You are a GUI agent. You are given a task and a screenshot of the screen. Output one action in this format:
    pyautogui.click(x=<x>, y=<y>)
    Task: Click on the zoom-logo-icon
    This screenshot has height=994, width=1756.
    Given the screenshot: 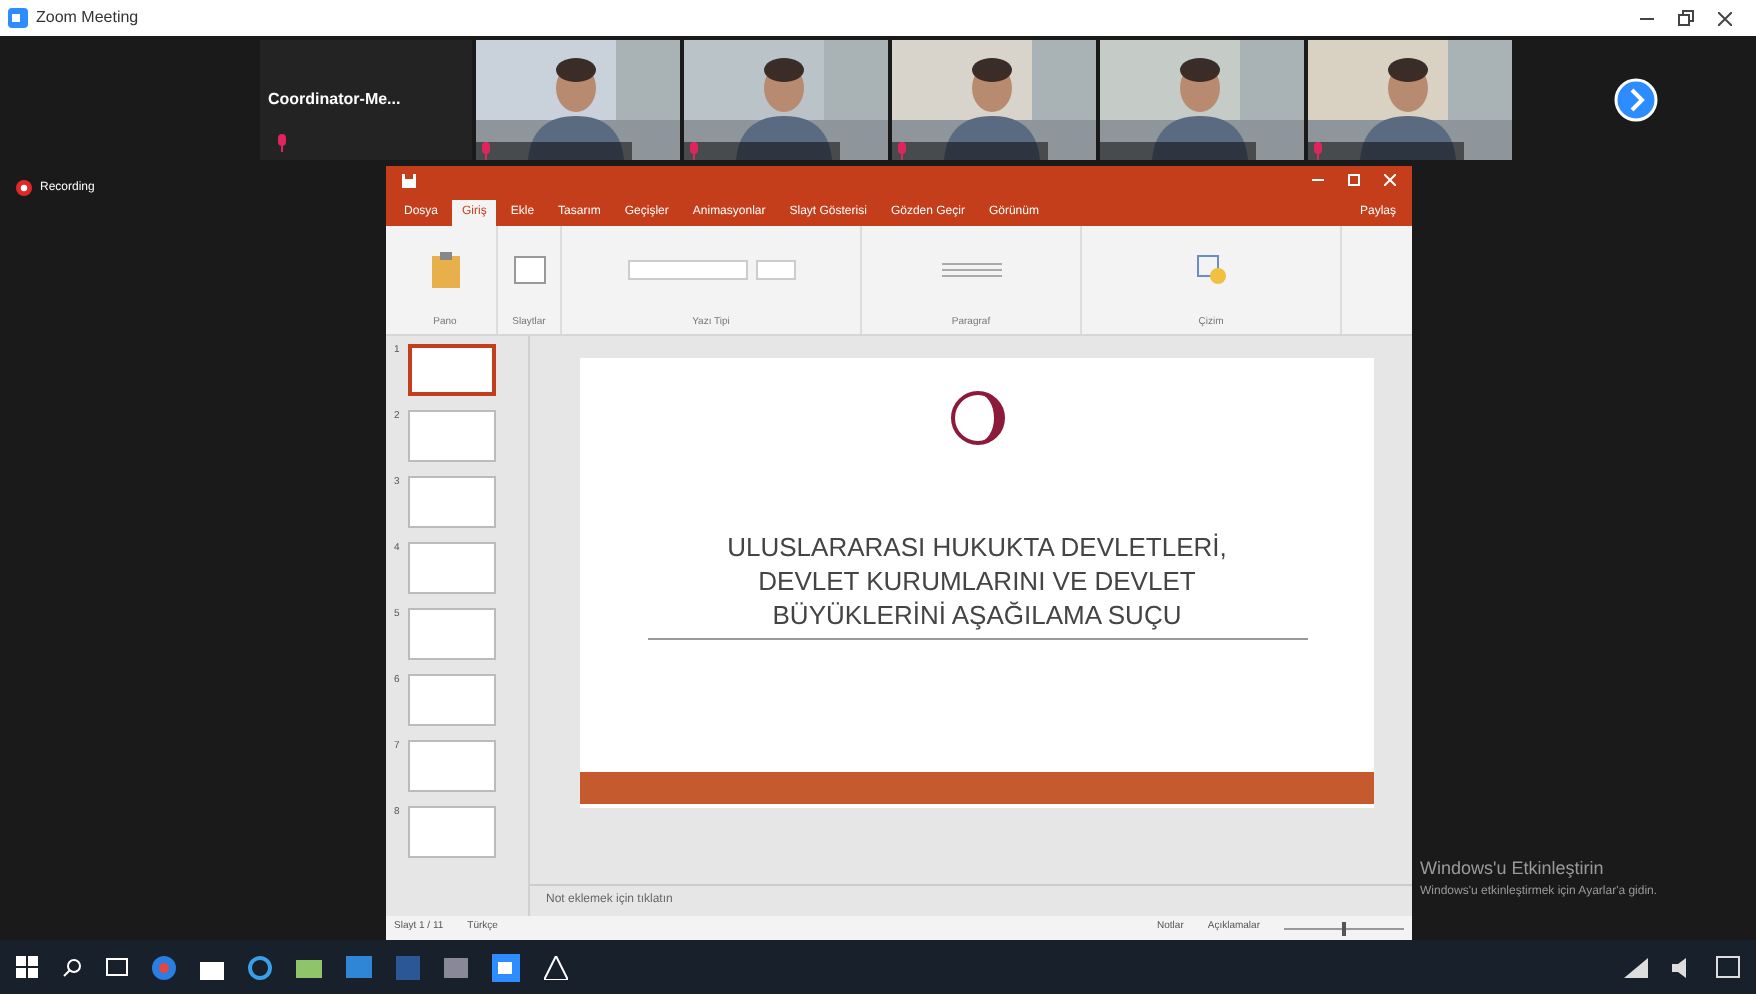 What is the action you would take?
    pyautogui.click(x=18, y=18)
    